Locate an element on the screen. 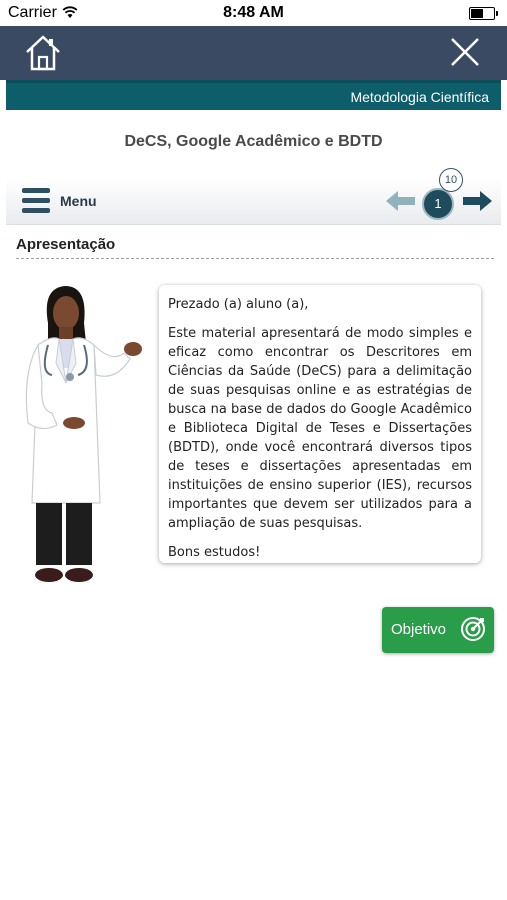 The height and width of the screenshot is (900, 507). objective-button: Objetivo is located at coordinates (438, 630).